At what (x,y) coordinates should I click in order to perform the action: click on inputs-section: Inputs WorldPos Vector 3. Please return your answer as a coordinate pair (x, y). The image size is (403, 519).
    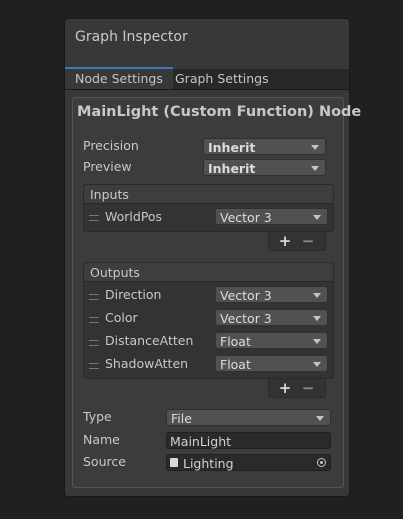
    Looking at the image, I should click on (208, 208).